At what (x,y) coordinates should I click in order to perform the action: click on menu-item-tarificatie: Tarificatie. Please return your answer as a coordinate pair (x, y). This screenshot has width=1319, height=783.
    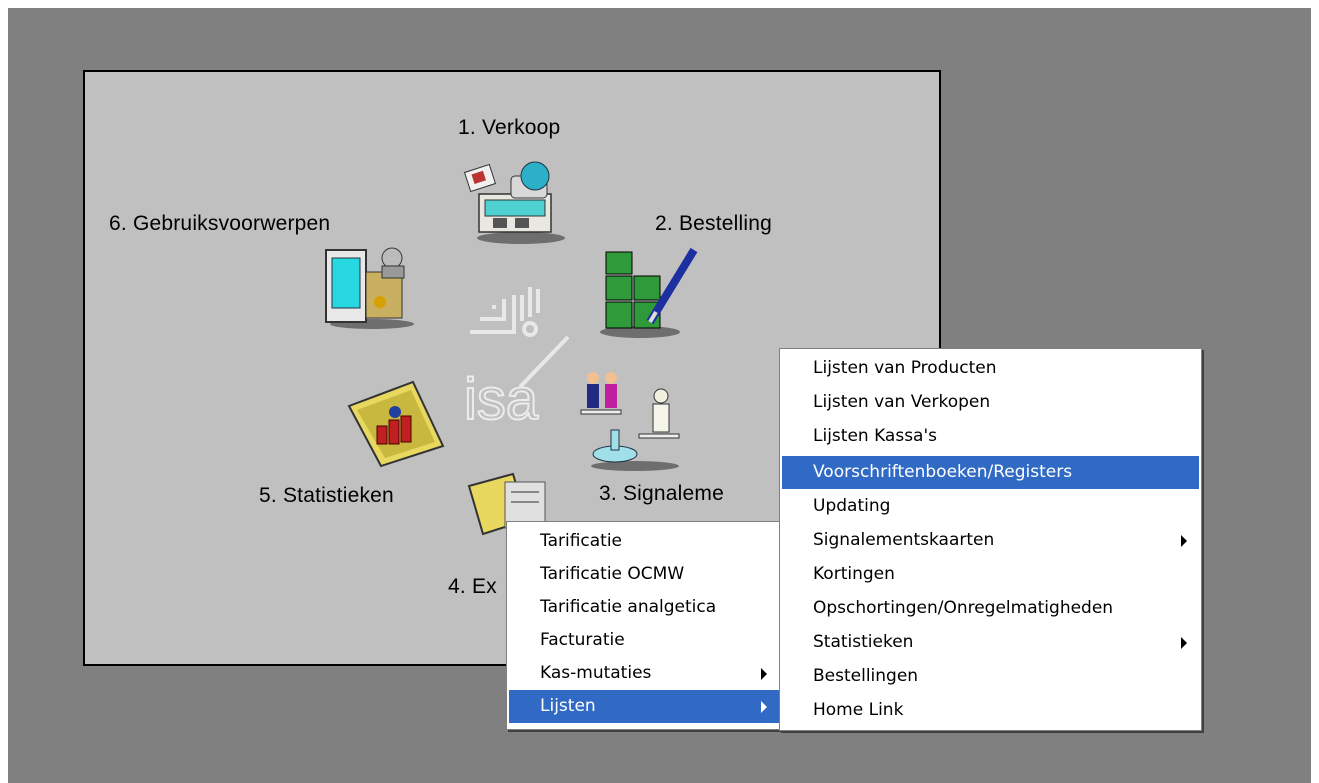
    Looking at the image, I should click on (644, 541).